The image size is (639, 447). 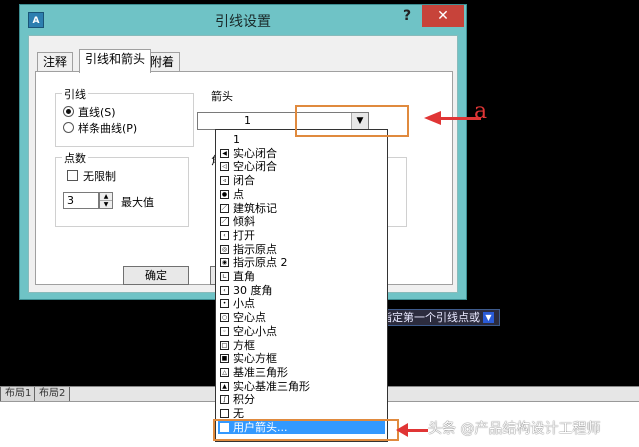 I want to click on dropdown-item: ■ 实心方框, so click(x=301, y=358).